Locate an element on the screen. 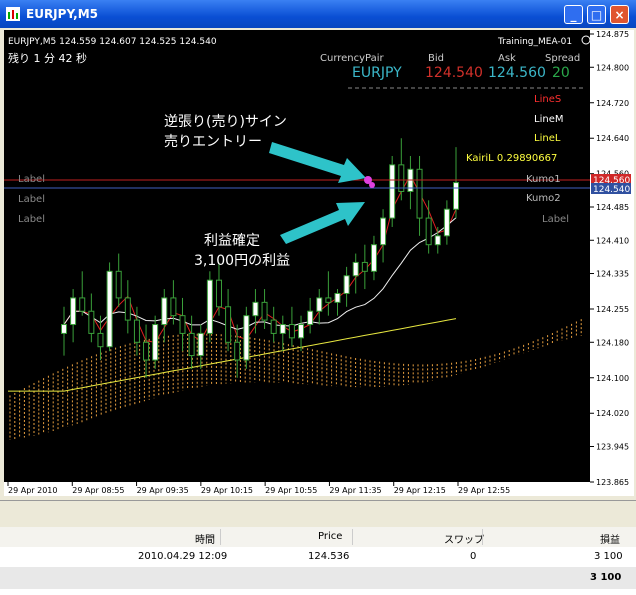 This screenshot has width=636, height=595. spread-value: 20 is located at coordinates (561, 73).